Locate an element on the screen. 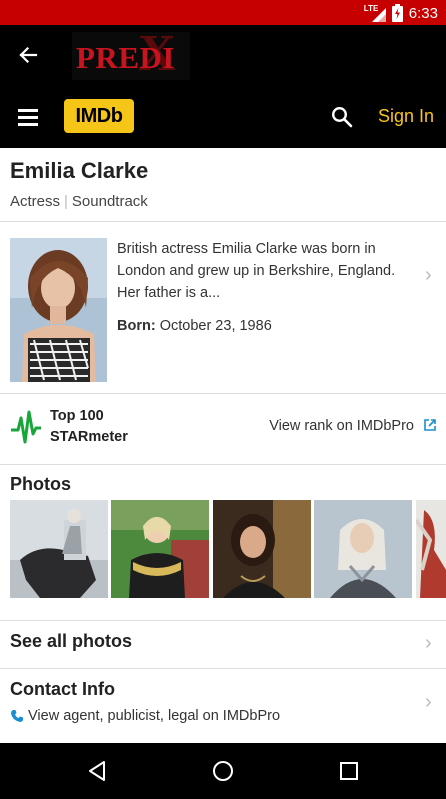 Image resolution: width=446 pixels, height=799 pixels. search-button is located at coordinates (342, 117).